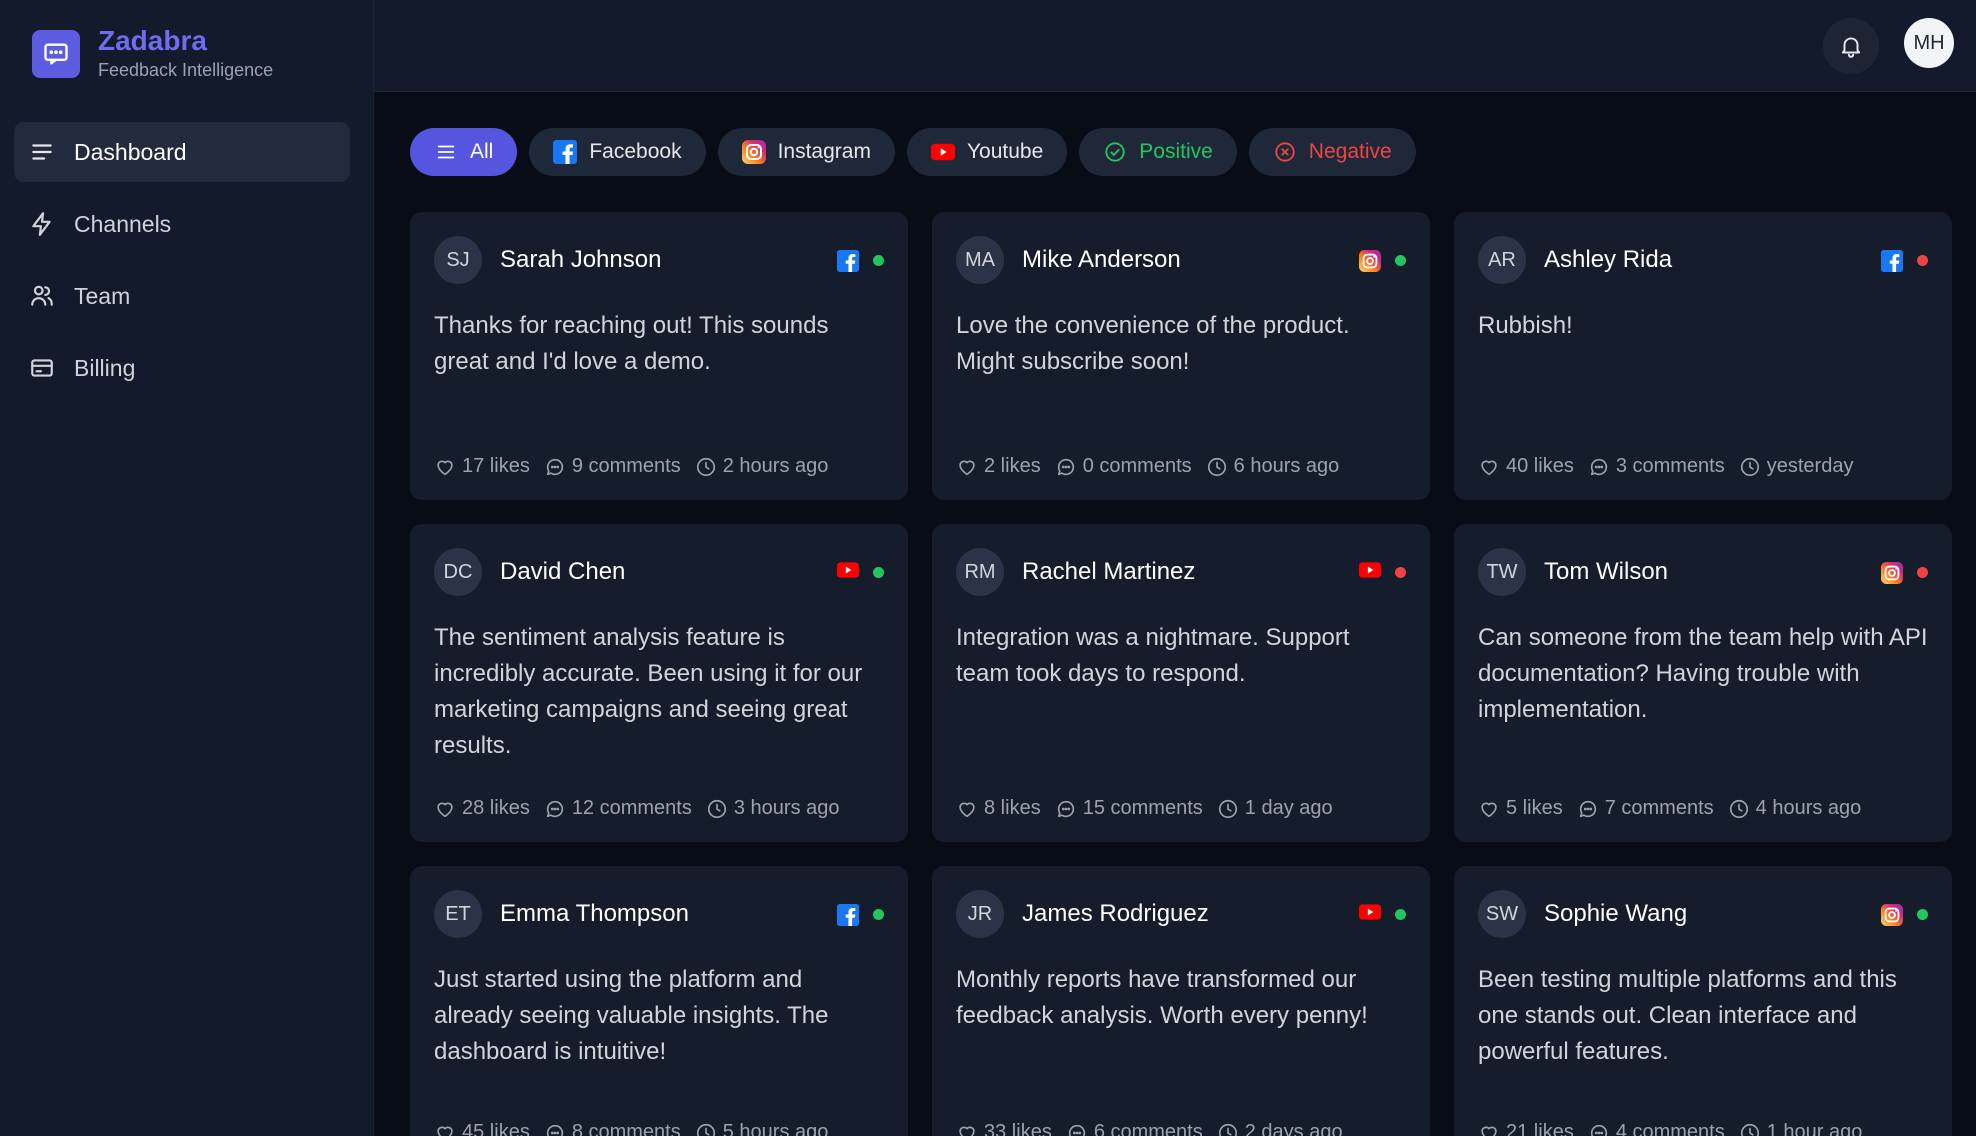  What do you see at coordinates (1525, 325) in the screenshot?
I see `feedback-text: Rubbish!` at bounding box center [1525, 325].